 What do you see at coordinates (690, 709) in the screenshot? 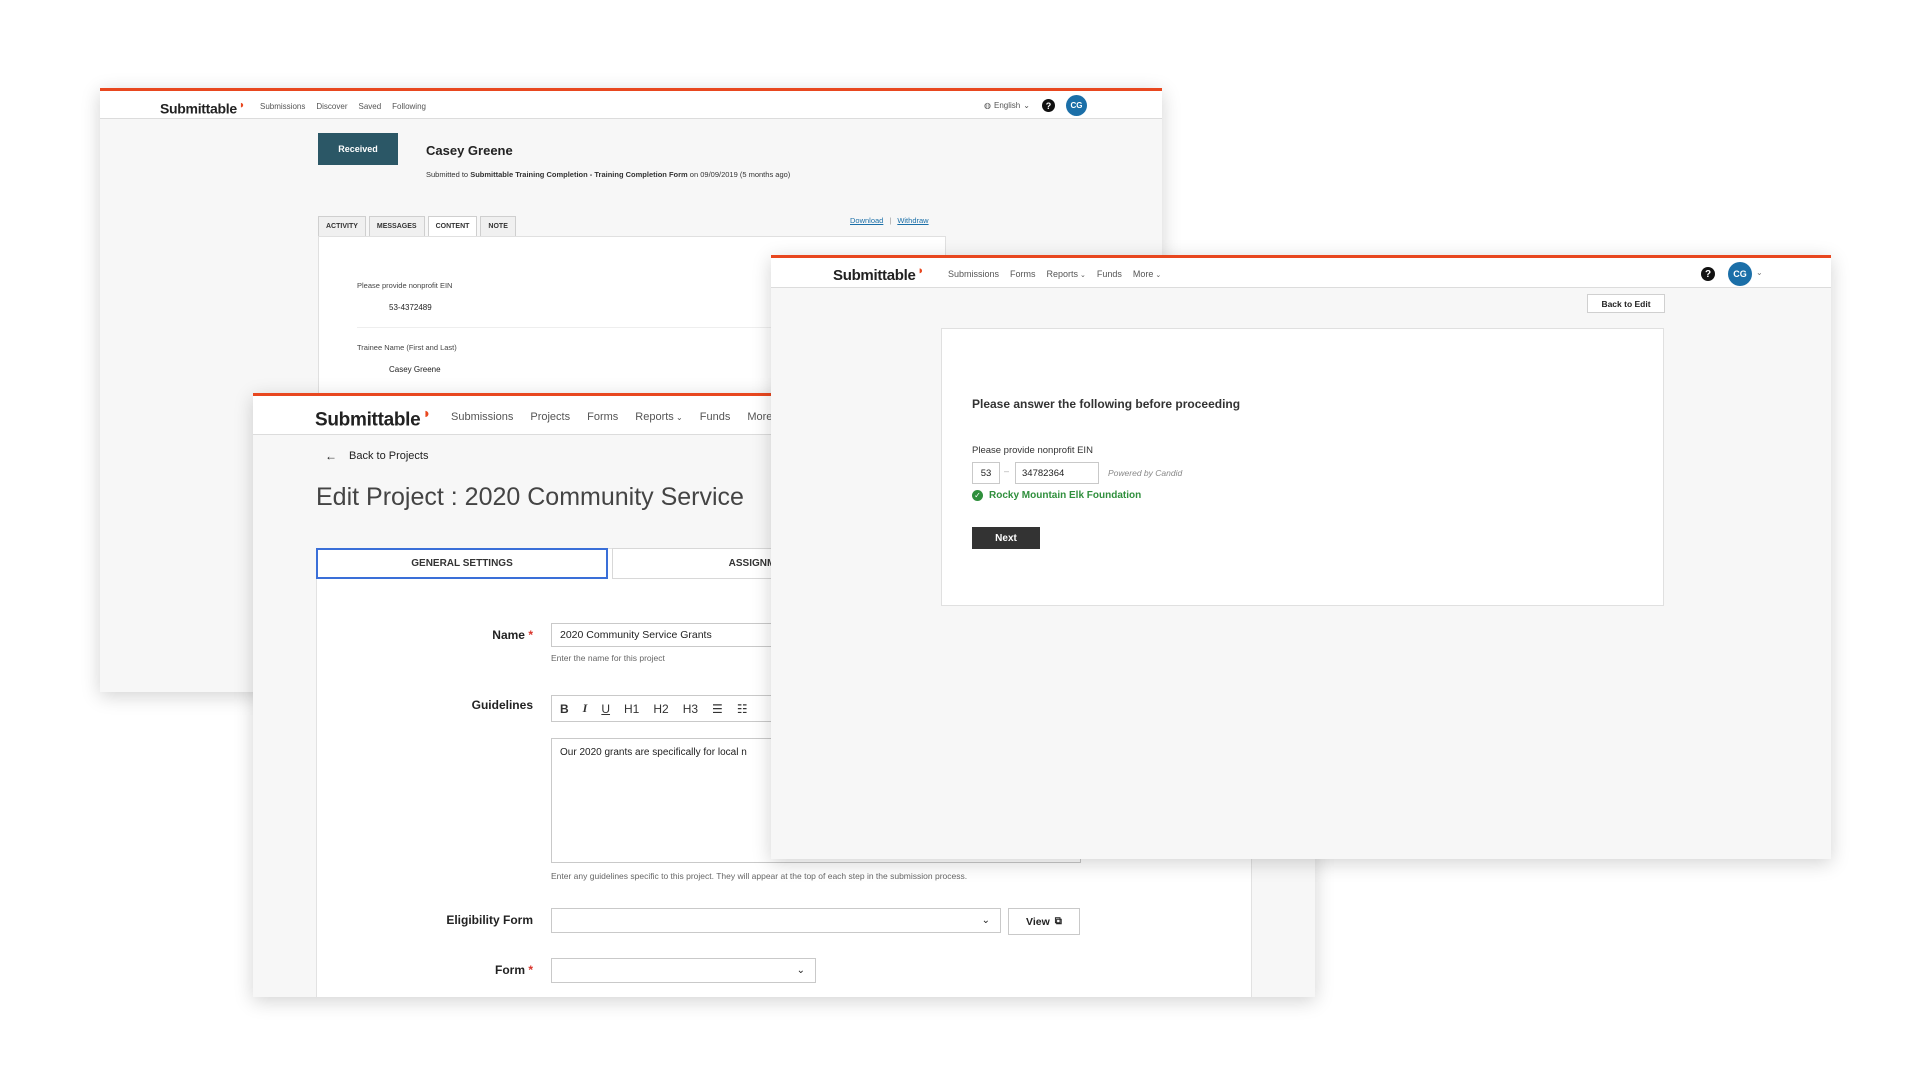
I see `heading3-button: H3` at bounding box center [690, 709].